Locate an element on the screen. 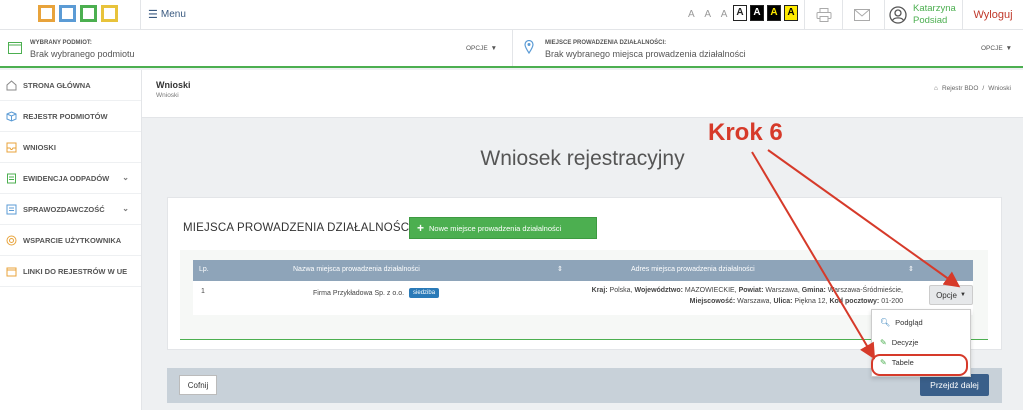 The width and height of the screenshot is (1023, 410). contrast-yellow-button: A is located at coordinates (791, 13).